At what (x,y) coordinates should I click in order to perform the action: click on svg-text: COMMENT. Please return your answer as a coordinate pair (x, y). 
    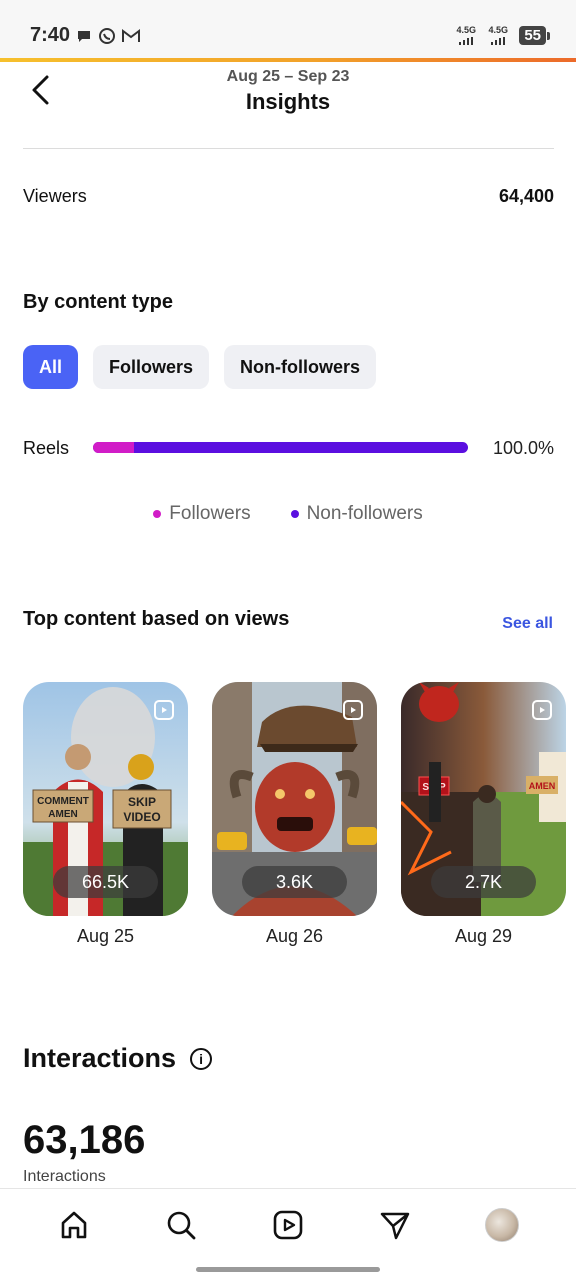
    Looking at the image, I should click on (63, 801).